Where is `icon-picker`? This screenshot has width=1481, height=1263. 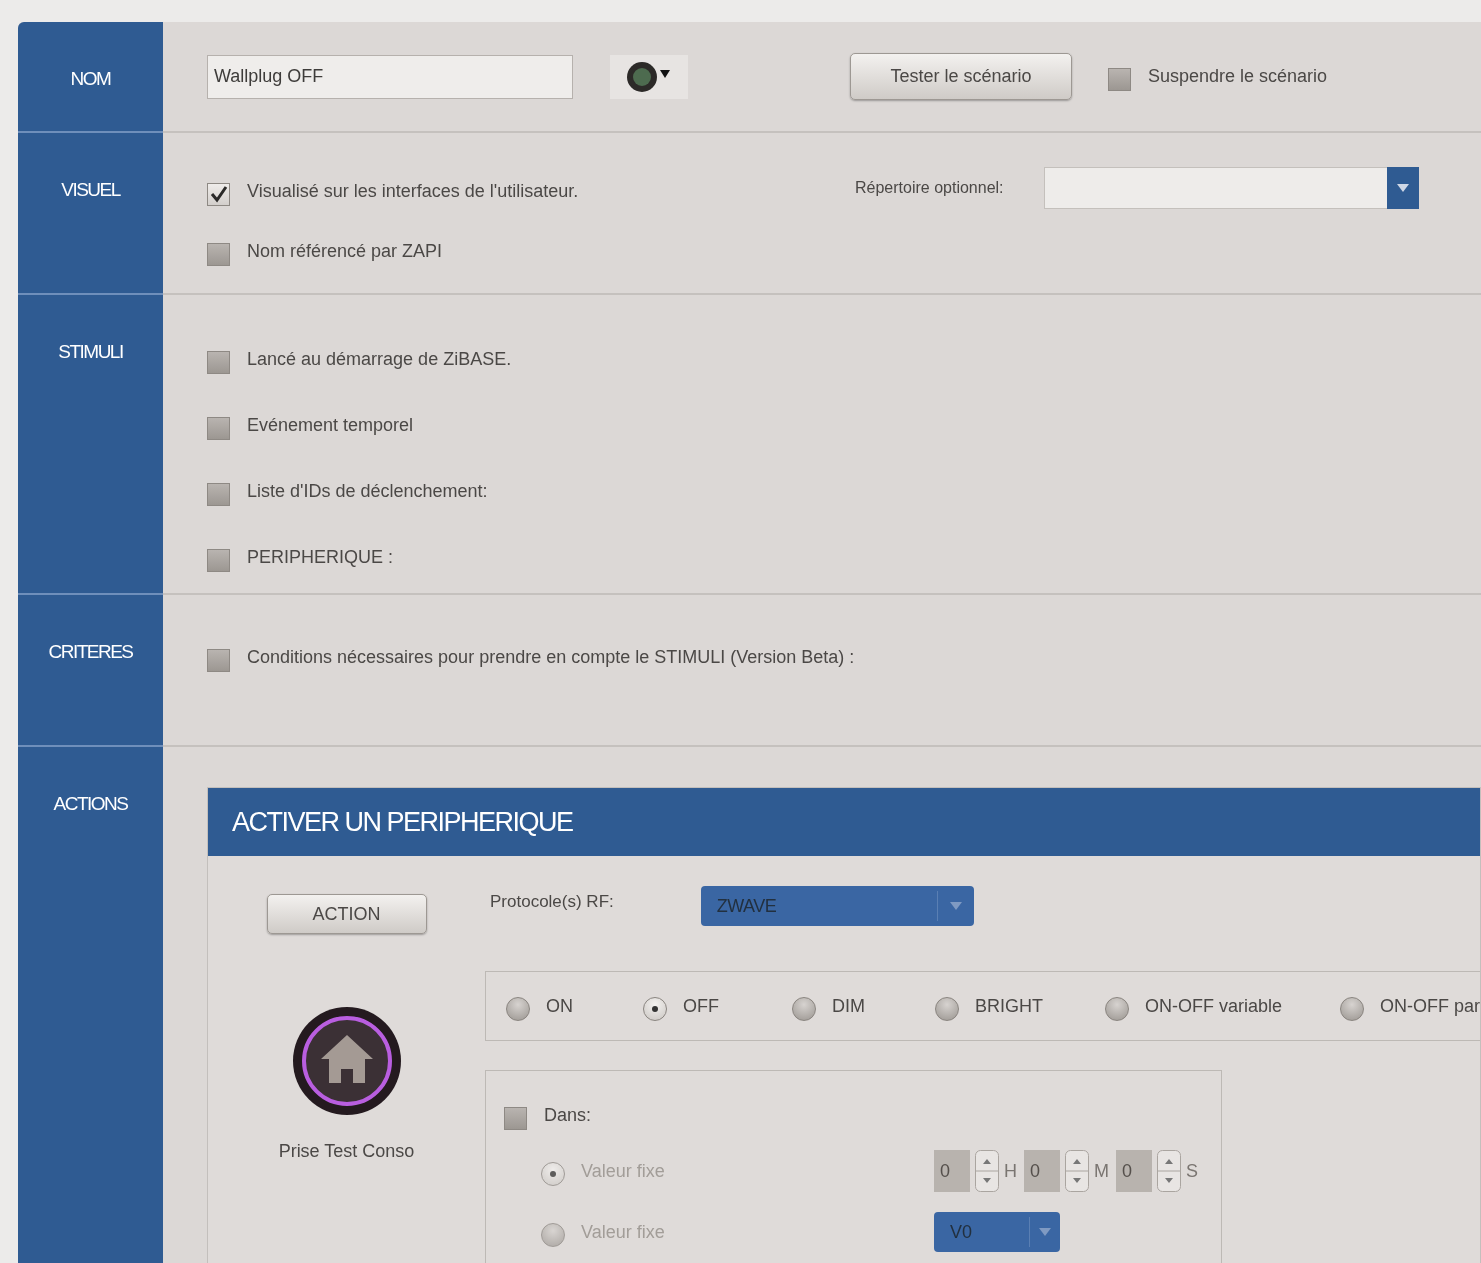 icon-picker is located at coordinates (649, 76).